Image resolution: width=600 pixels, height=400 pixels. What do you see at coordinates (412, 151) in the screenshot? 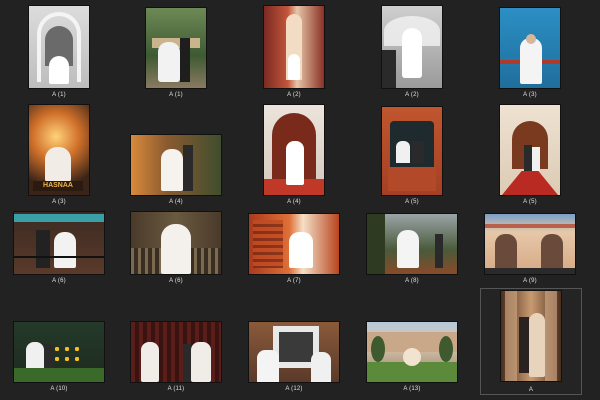
I see `couple-window-photo-icon` at bounding box center [412, 151].